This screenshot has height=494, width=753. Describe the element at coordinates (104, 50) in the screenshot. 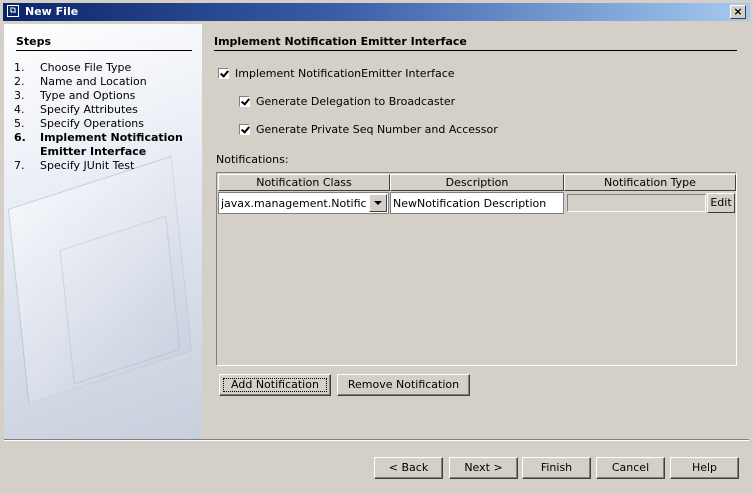

I see `steps-divider` at that location.